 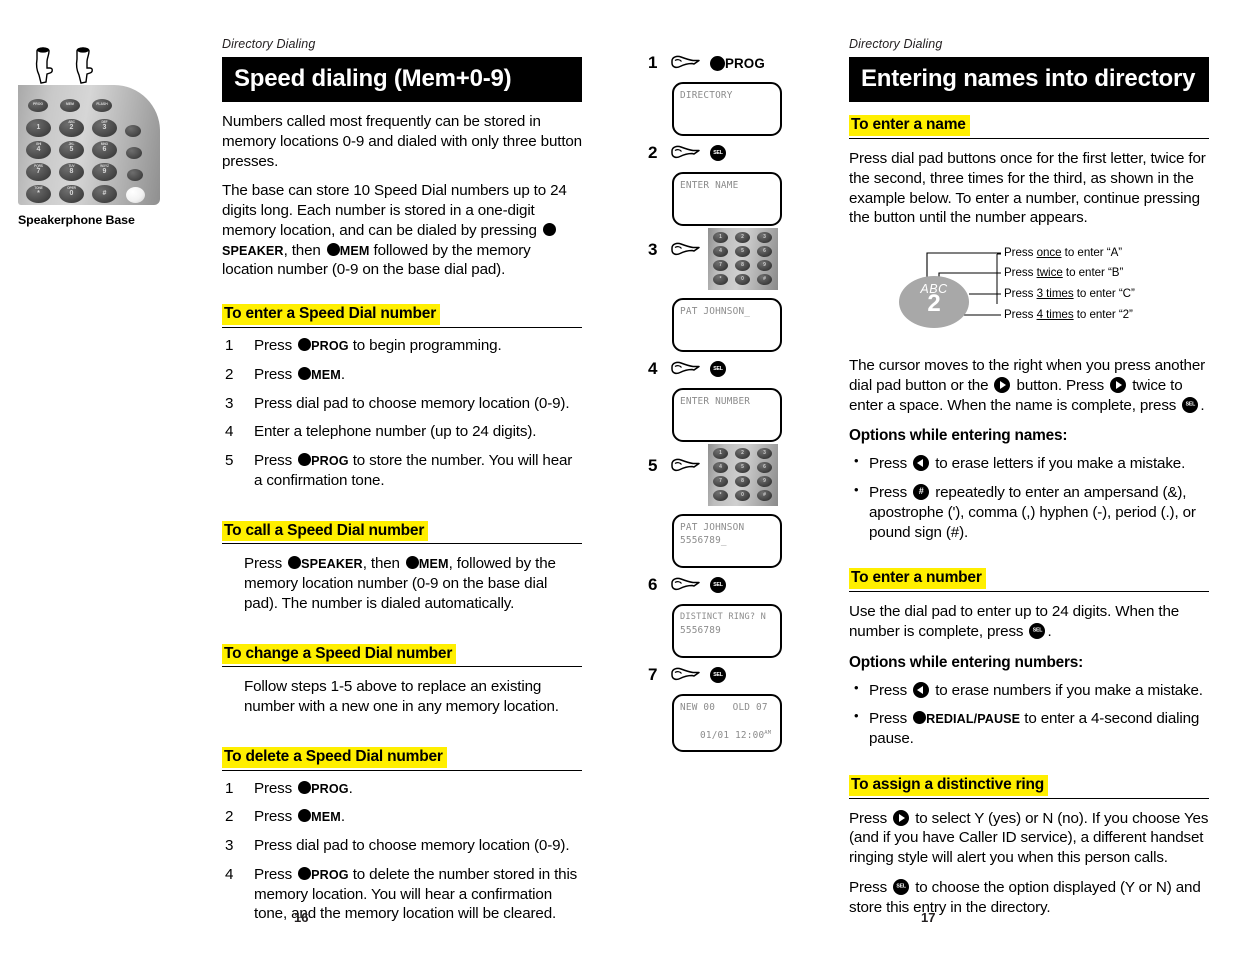 What do you see at coordinates (742, 453) in the screenshot?
I see `keypad-key-2: 2` at bounding box center [742, 453].